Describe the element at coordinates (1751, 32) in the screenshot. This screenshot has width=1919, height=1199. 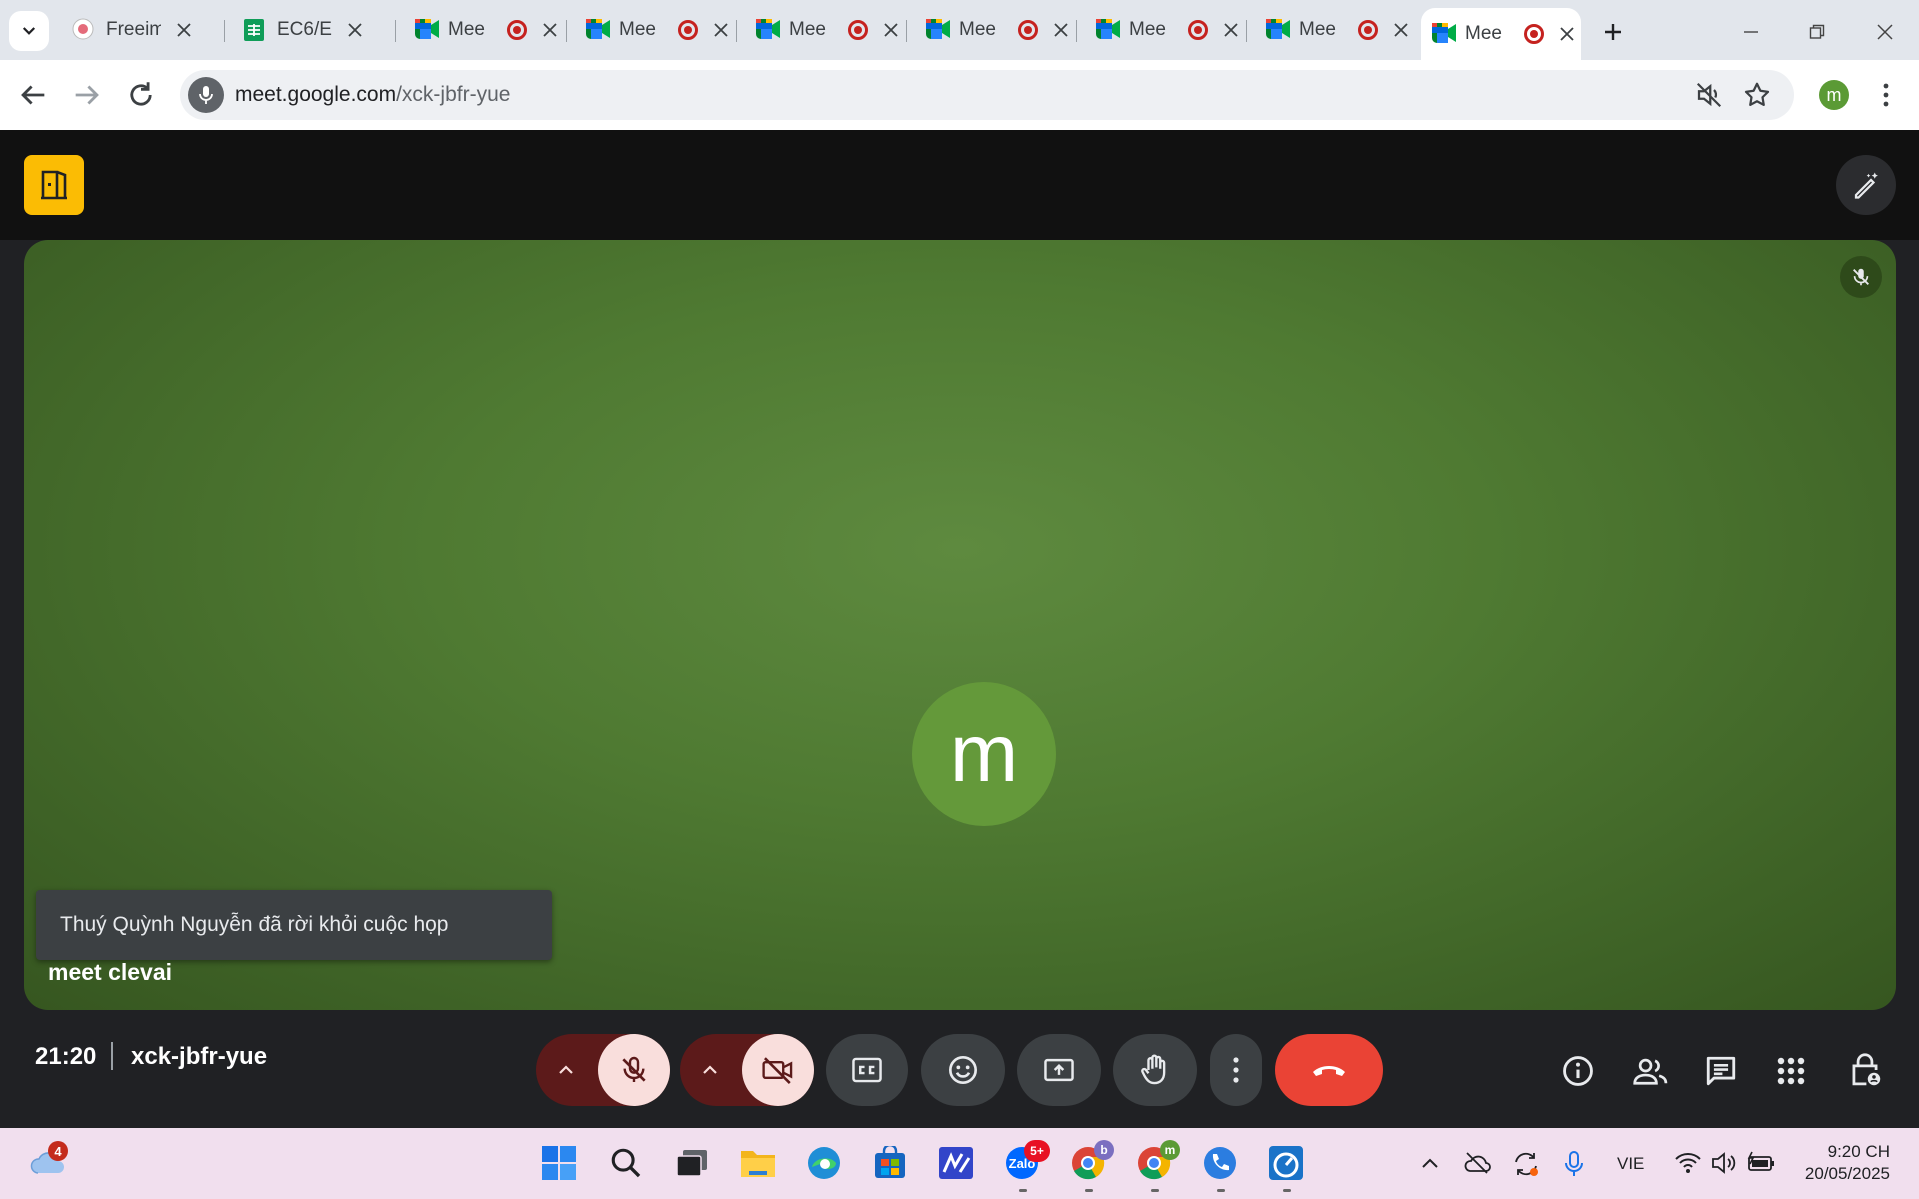
I see `minimize-button` at that location.